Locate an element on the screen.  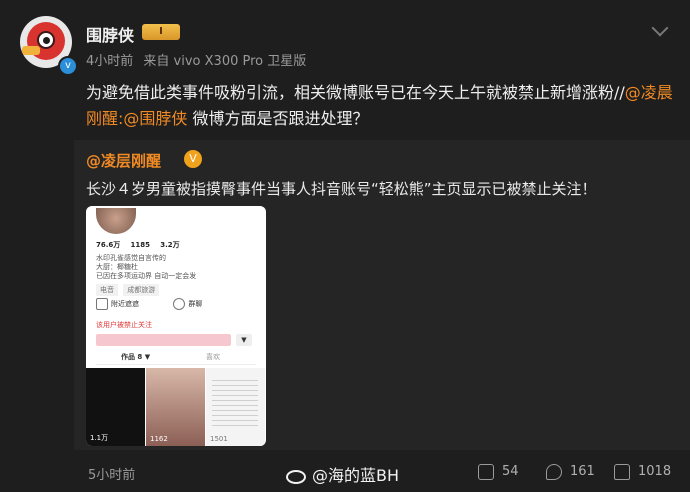
like-count: 1018 is located at coordinates (655, 471).